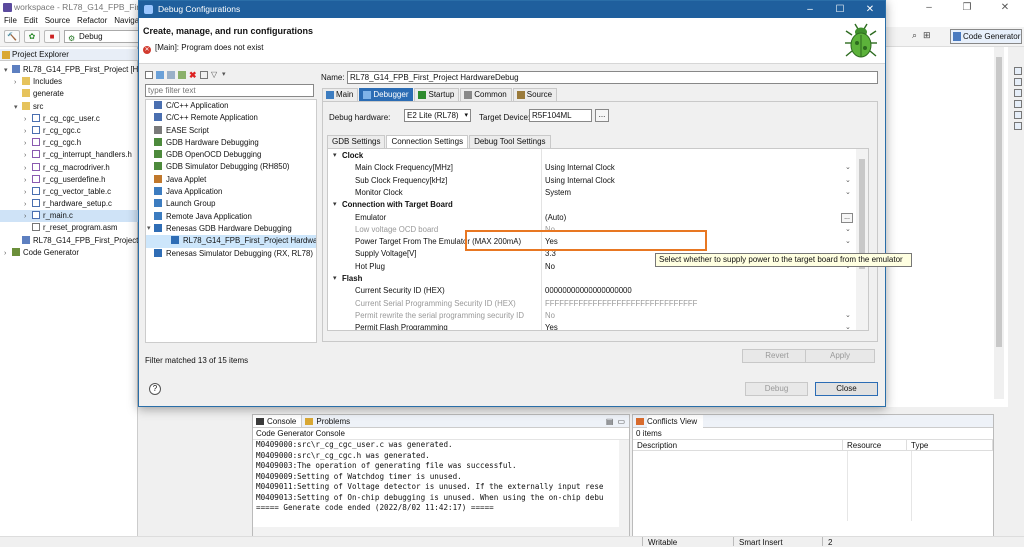 The image size is (1024, 547). I want to click on column-header-resource: Resource, so click(875, 445).